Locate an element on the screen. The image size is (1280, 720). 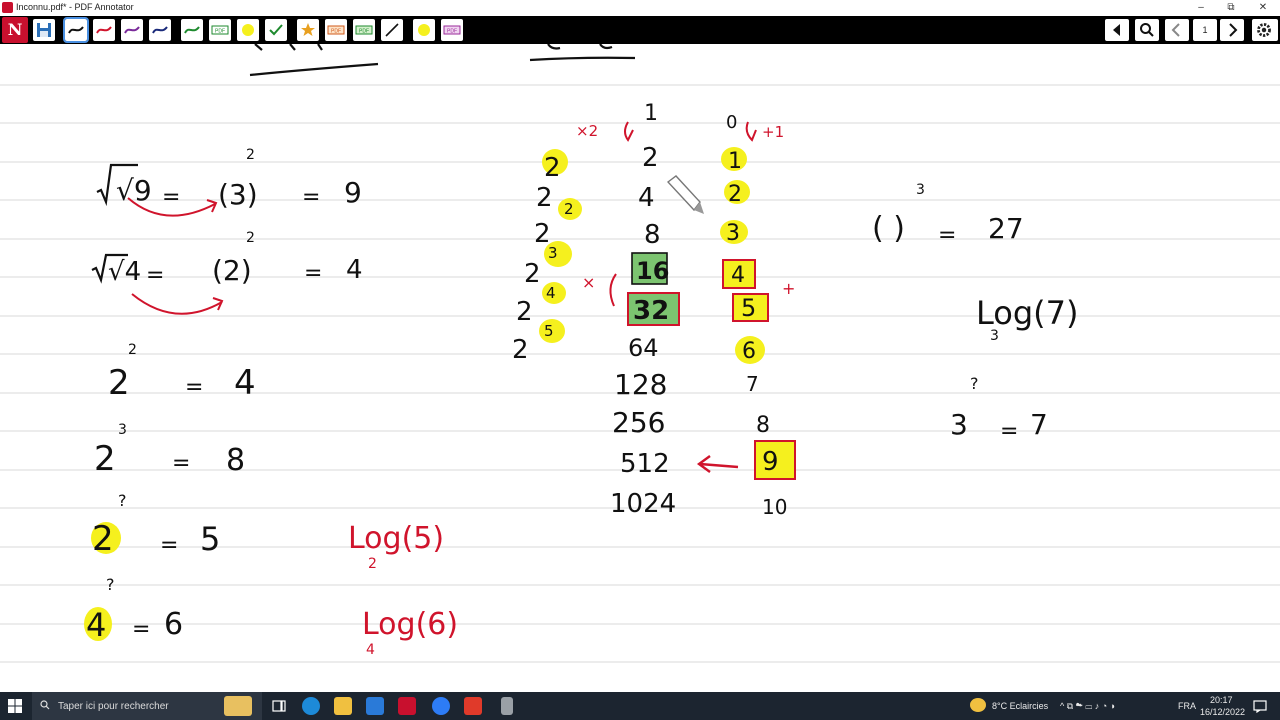
power-value: 8 is located at coordinates (652, 235).